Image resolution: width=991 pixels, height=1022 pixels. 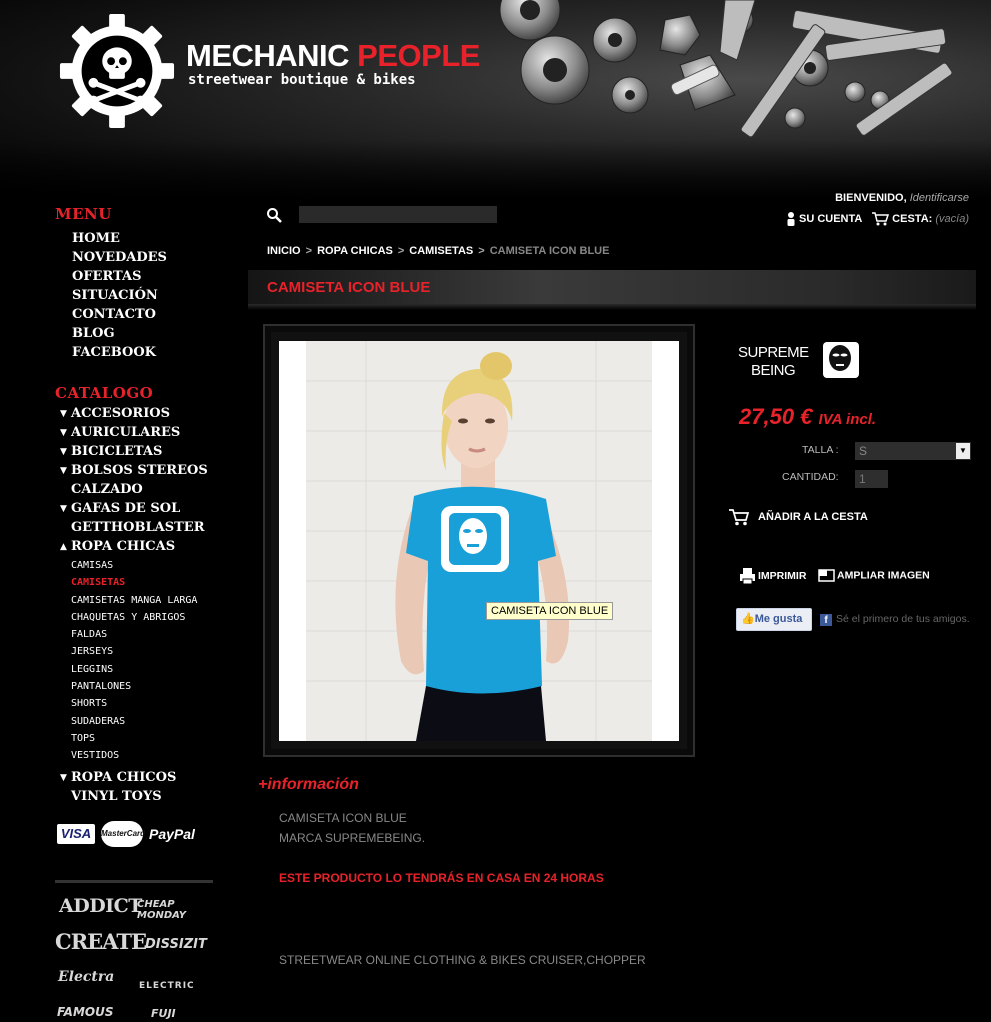 What do you see at coordinates (134, 634) in the screenshot?
I see `subcategory-faldas: FALDAS` at bounding box center [134, 634].